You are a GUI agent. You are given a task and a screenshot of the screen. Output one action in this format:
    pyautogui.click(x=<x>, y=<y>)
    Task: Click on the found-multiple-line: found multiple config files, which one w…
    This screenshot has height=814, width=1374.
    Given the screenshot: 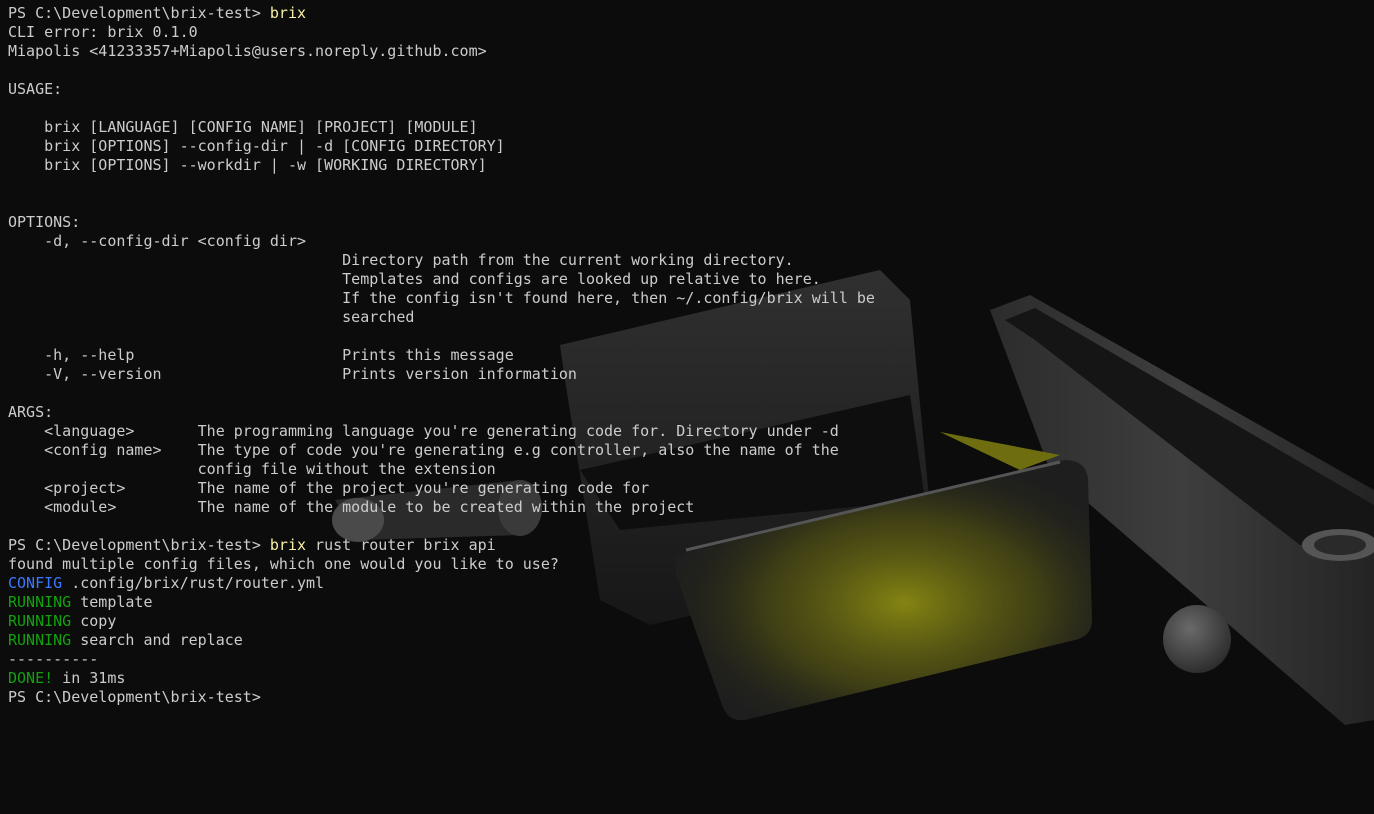 What is the action you would take?
    pyautogui.click(x=283, y=564)
    